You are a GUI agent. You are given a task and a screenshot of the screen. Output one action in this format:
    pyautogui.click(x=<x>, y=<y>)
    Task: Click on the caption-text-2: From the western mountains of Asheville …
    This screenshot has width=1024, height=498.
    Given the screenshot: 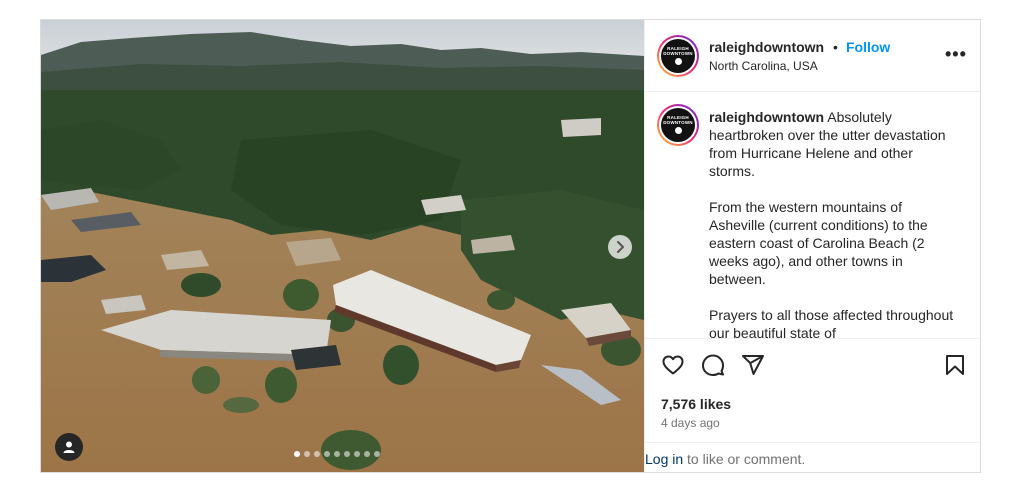 What is the action you would take?
    pyautogui.click(x=818, y=243)
    